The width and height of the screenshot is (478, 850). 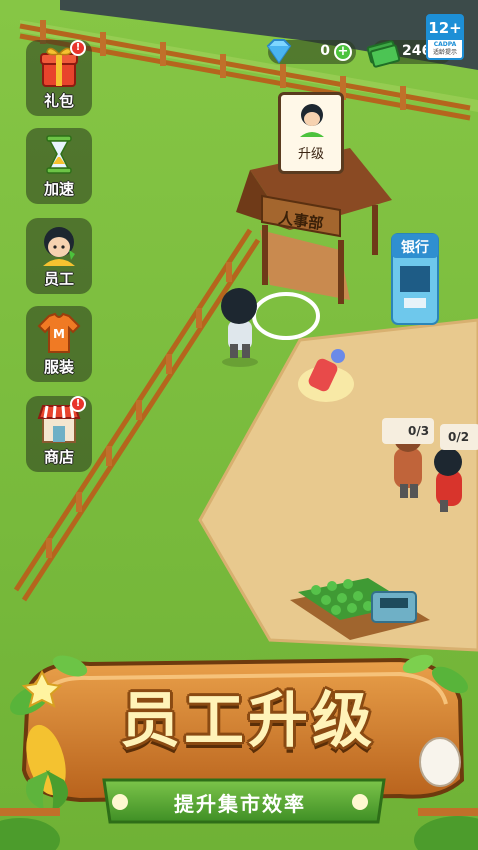 I want to click on bank-sign: 银行, so click(x=415, y=247).